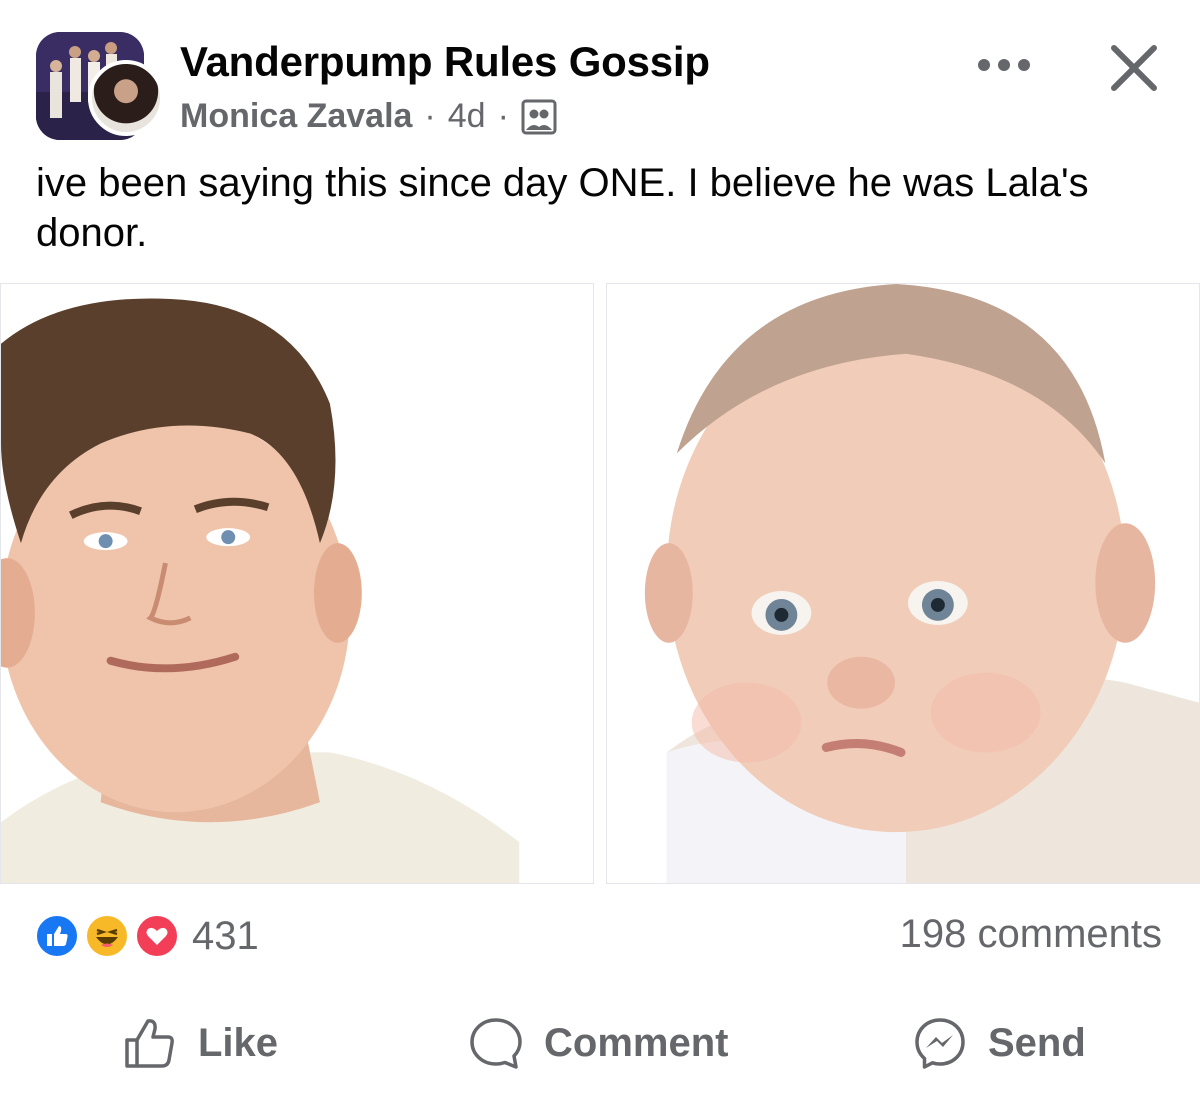  I want to click on reaction-icons, so click(109, 936).